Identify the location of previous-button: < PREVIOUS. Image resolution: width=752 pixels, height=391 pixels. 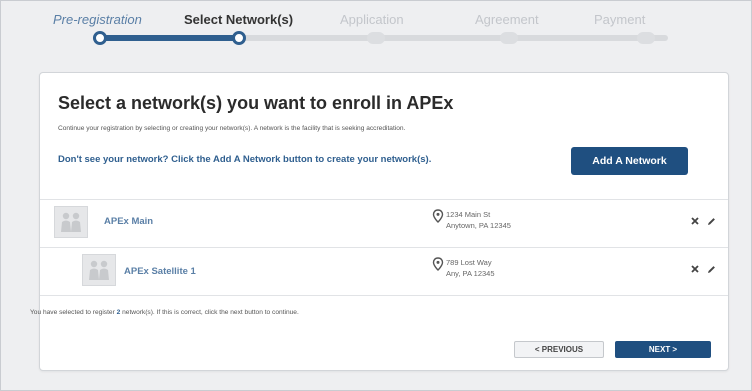
(559, 349).